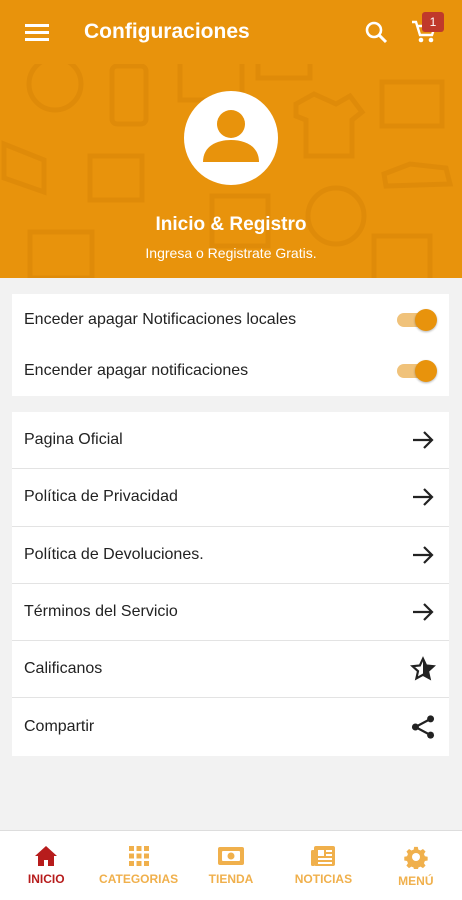 The image size is (462, 900). I want to click on local-notifications-row: Enceder apagar Notificaciones locales, so click(230, 319).